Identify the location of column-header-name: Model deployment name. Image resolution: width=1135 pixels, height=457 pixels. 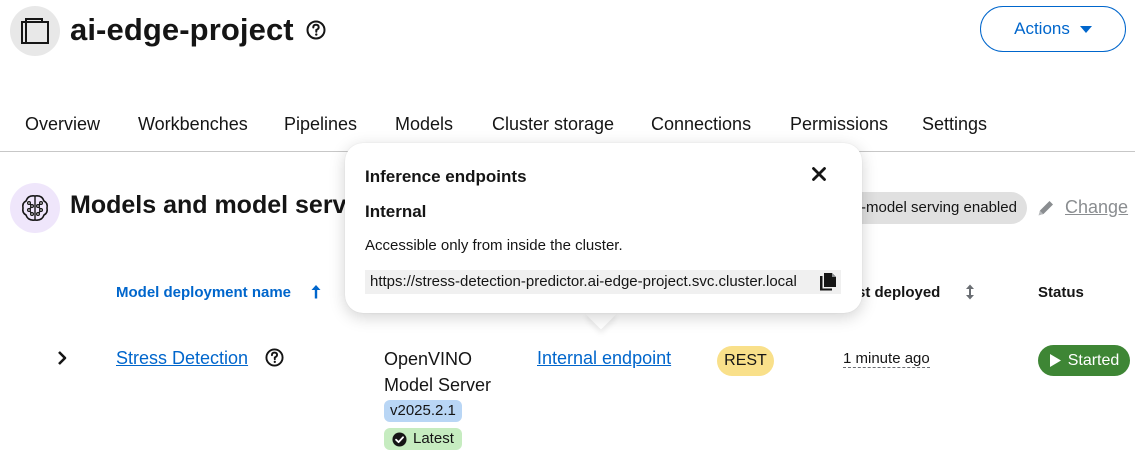
(203, 292).